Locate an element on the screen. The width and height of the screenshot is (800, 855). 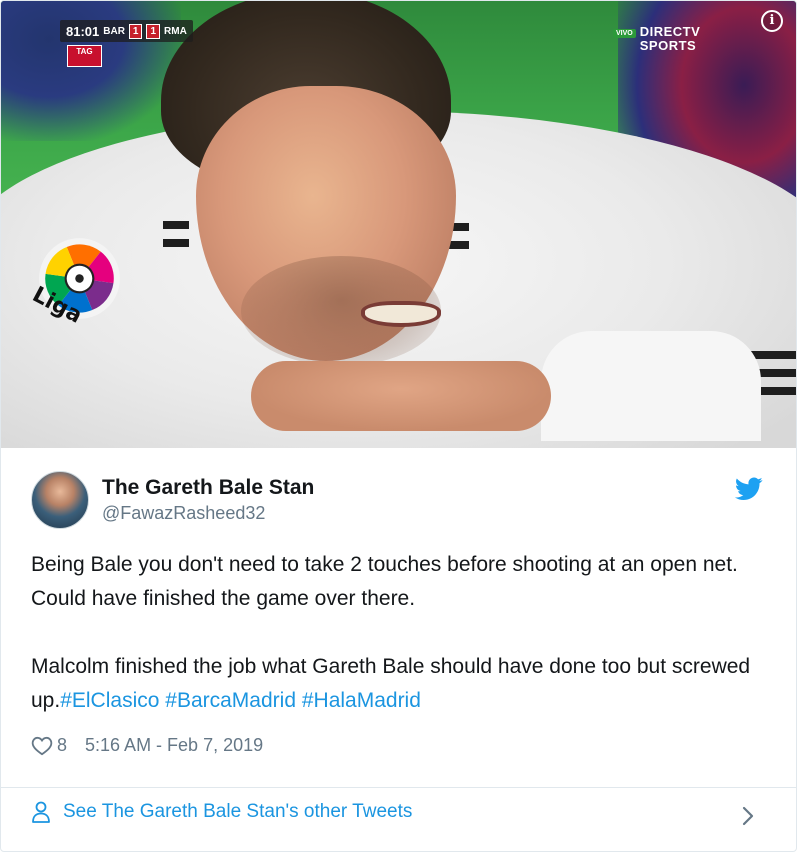
divider is located at coordinates (398, 787).